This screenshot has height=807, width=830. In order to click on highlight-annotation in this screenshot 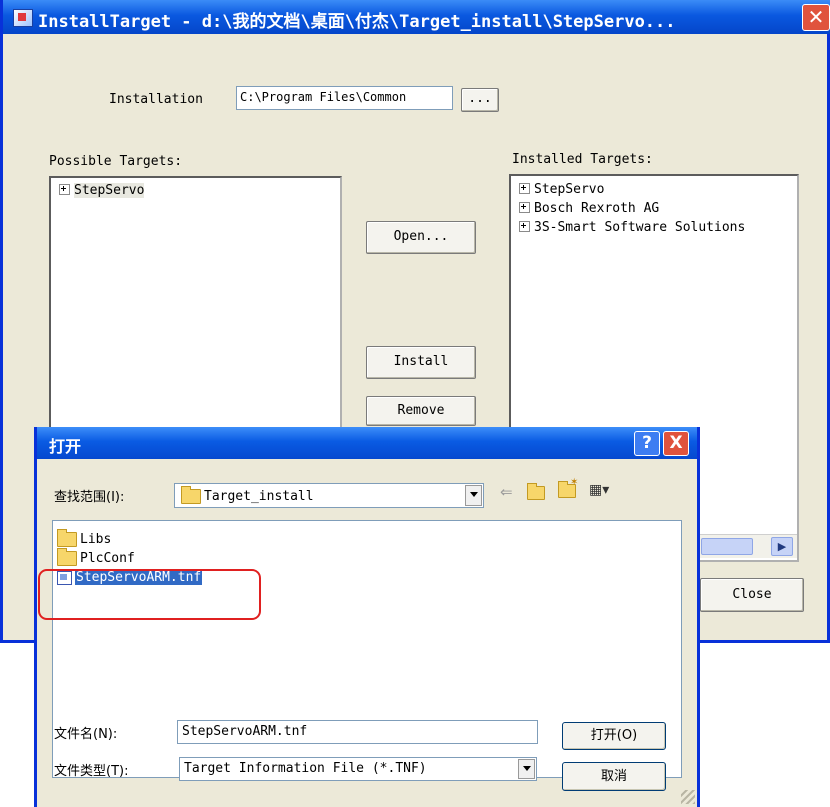, I will do `click(149, 594)`.